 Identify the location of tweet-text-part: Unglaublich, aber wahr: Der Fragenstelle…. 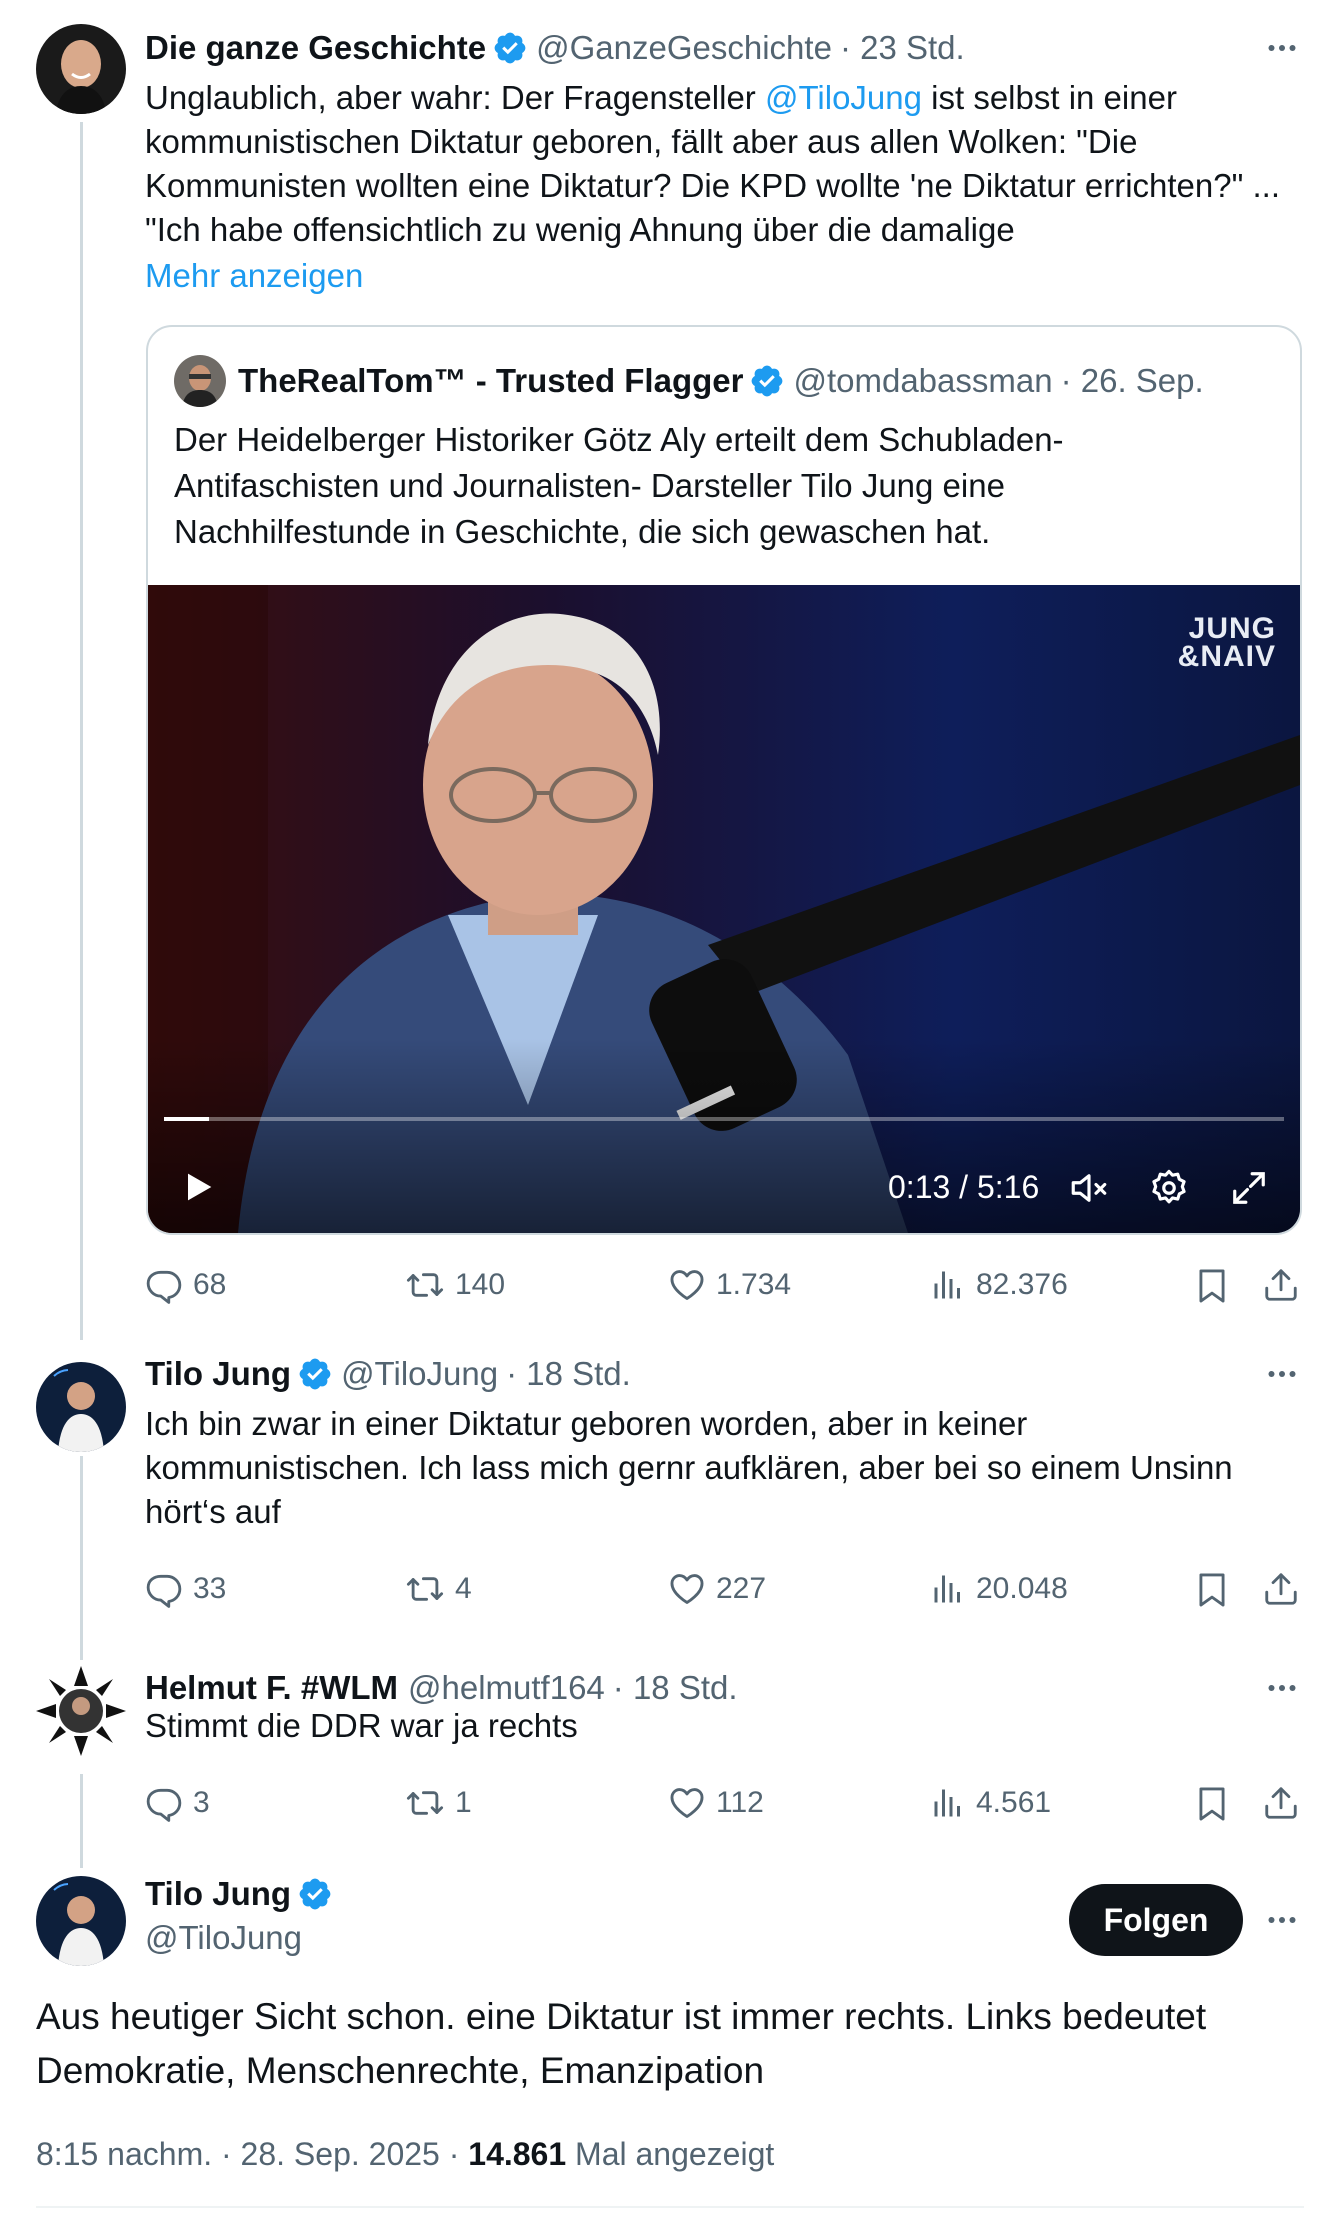
(455, 97).